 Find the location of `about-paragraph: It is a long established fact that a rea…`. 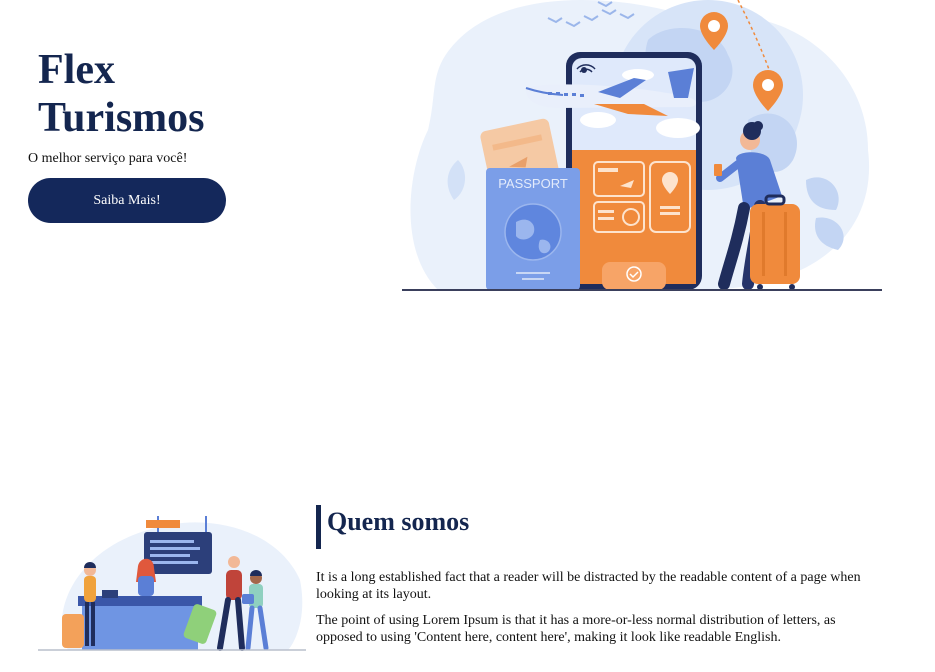

about-paragraph: It is a long established fact that a rea… is located at coordinates (588, 586).